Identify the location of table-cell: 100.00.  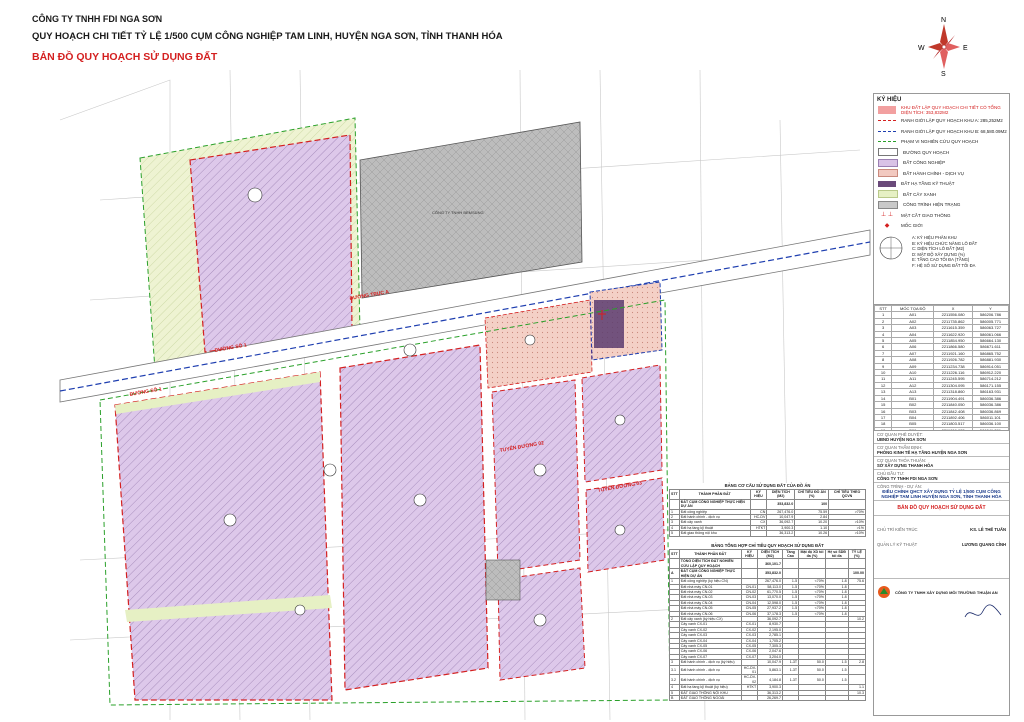
(857, 574).